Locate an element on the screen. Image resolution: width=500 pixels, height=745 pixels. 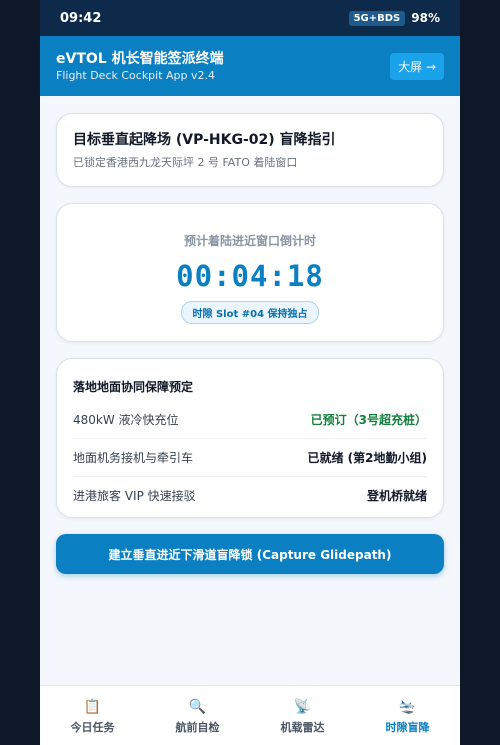
app-subtitle: Flight Deck Cockpit App v2.4 is located at coordinates (136, 75).